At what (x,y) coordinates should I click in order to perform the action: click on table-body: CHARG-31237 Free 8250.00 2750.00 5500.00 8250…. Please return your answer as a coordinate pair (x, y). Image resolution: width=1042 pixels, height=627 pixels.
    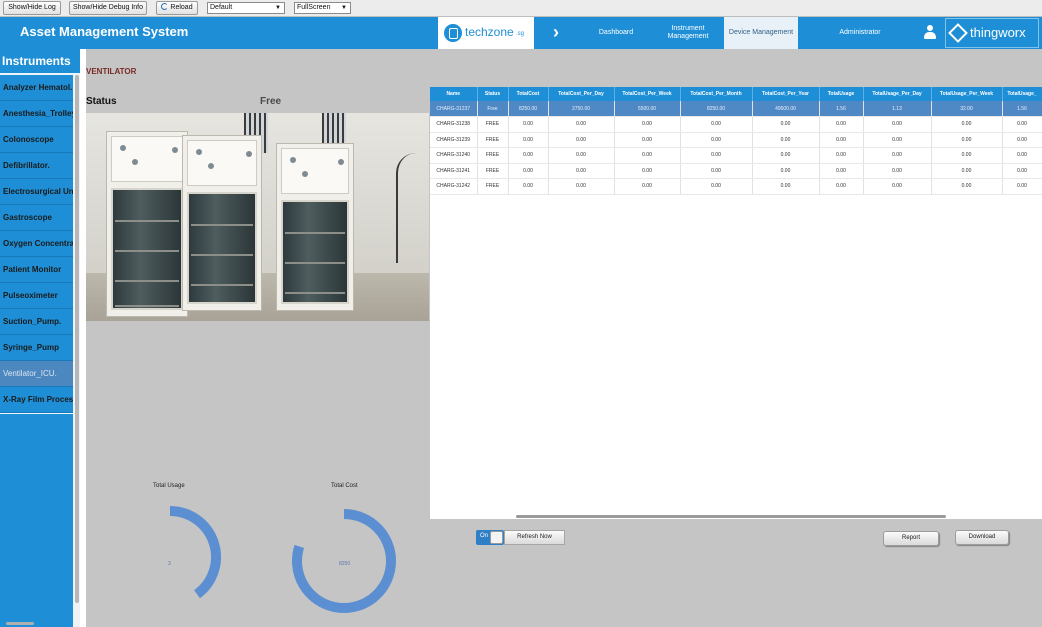
    Looking at the image, I should click on (736, 148).